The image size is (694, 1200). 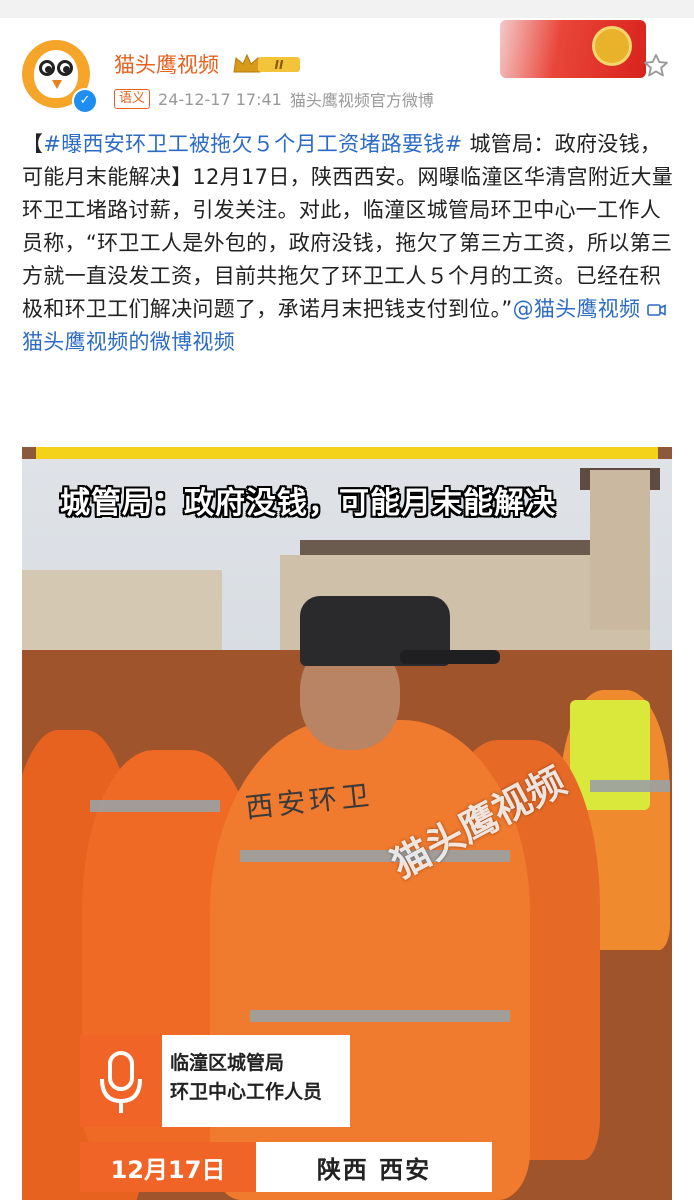 I want to click on post-timestamp: 24-12-17 17:41, so click(x=220, y=99).